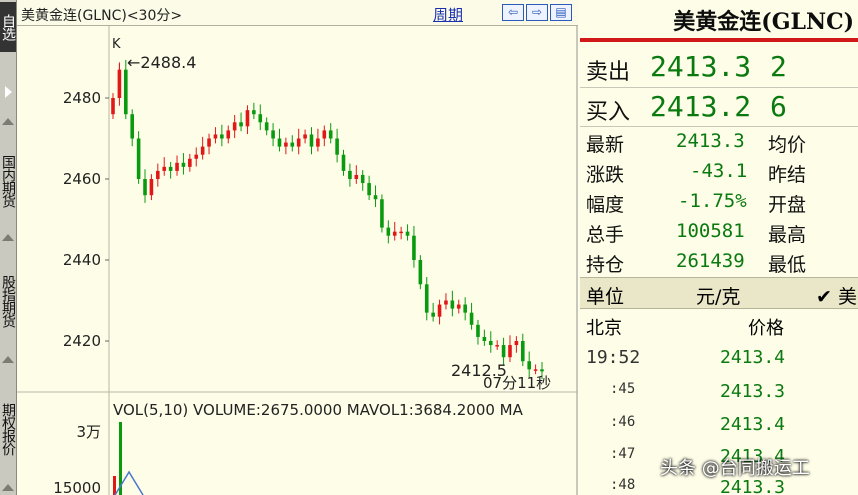  What do you see at coordinates (787, 235) in the screenshot?
I see `field-label: 最高` at bounding box center [787, 235].